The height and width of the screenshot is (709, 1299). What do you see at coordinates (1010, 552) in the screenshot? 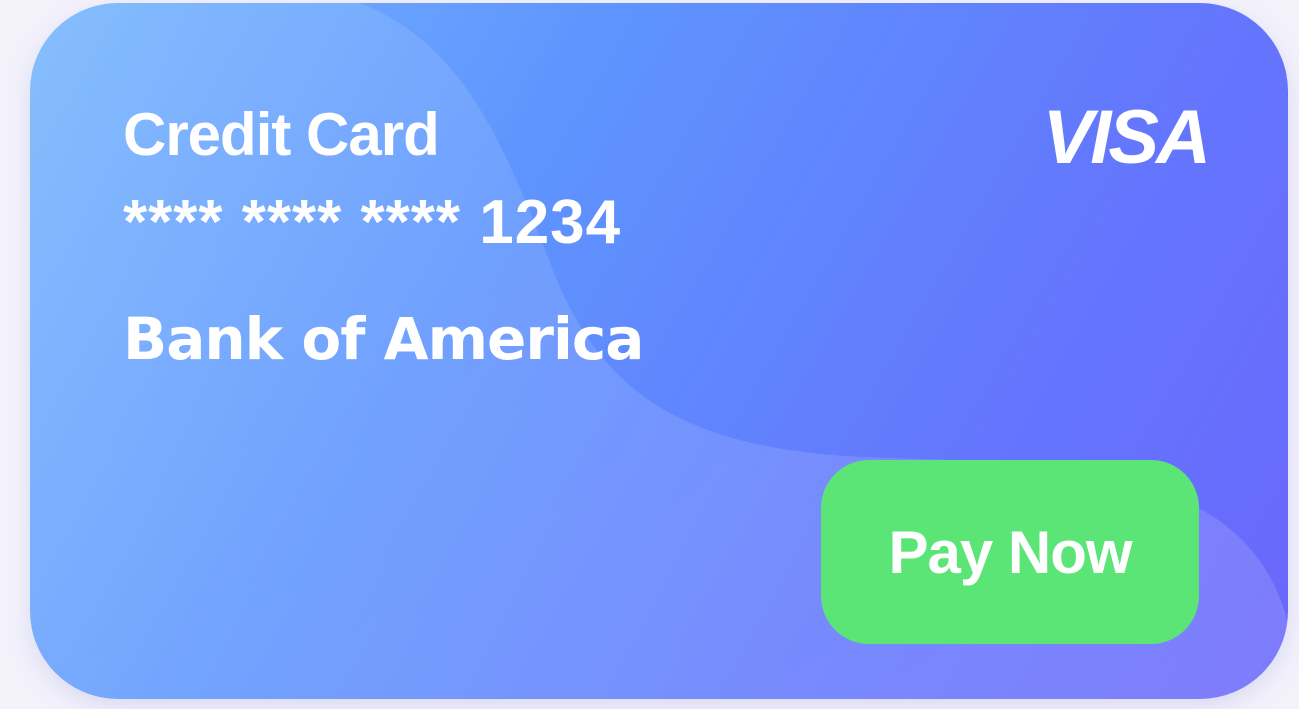
I see `pay-now-button: Pay Now` at bounding box center [1010, 552].